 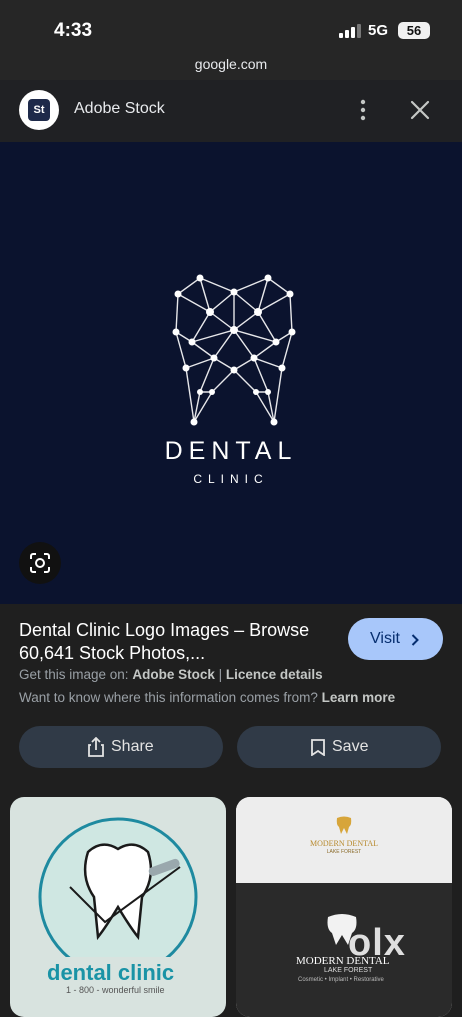 I want to click on lens-icon, so click(x=40, y=563).